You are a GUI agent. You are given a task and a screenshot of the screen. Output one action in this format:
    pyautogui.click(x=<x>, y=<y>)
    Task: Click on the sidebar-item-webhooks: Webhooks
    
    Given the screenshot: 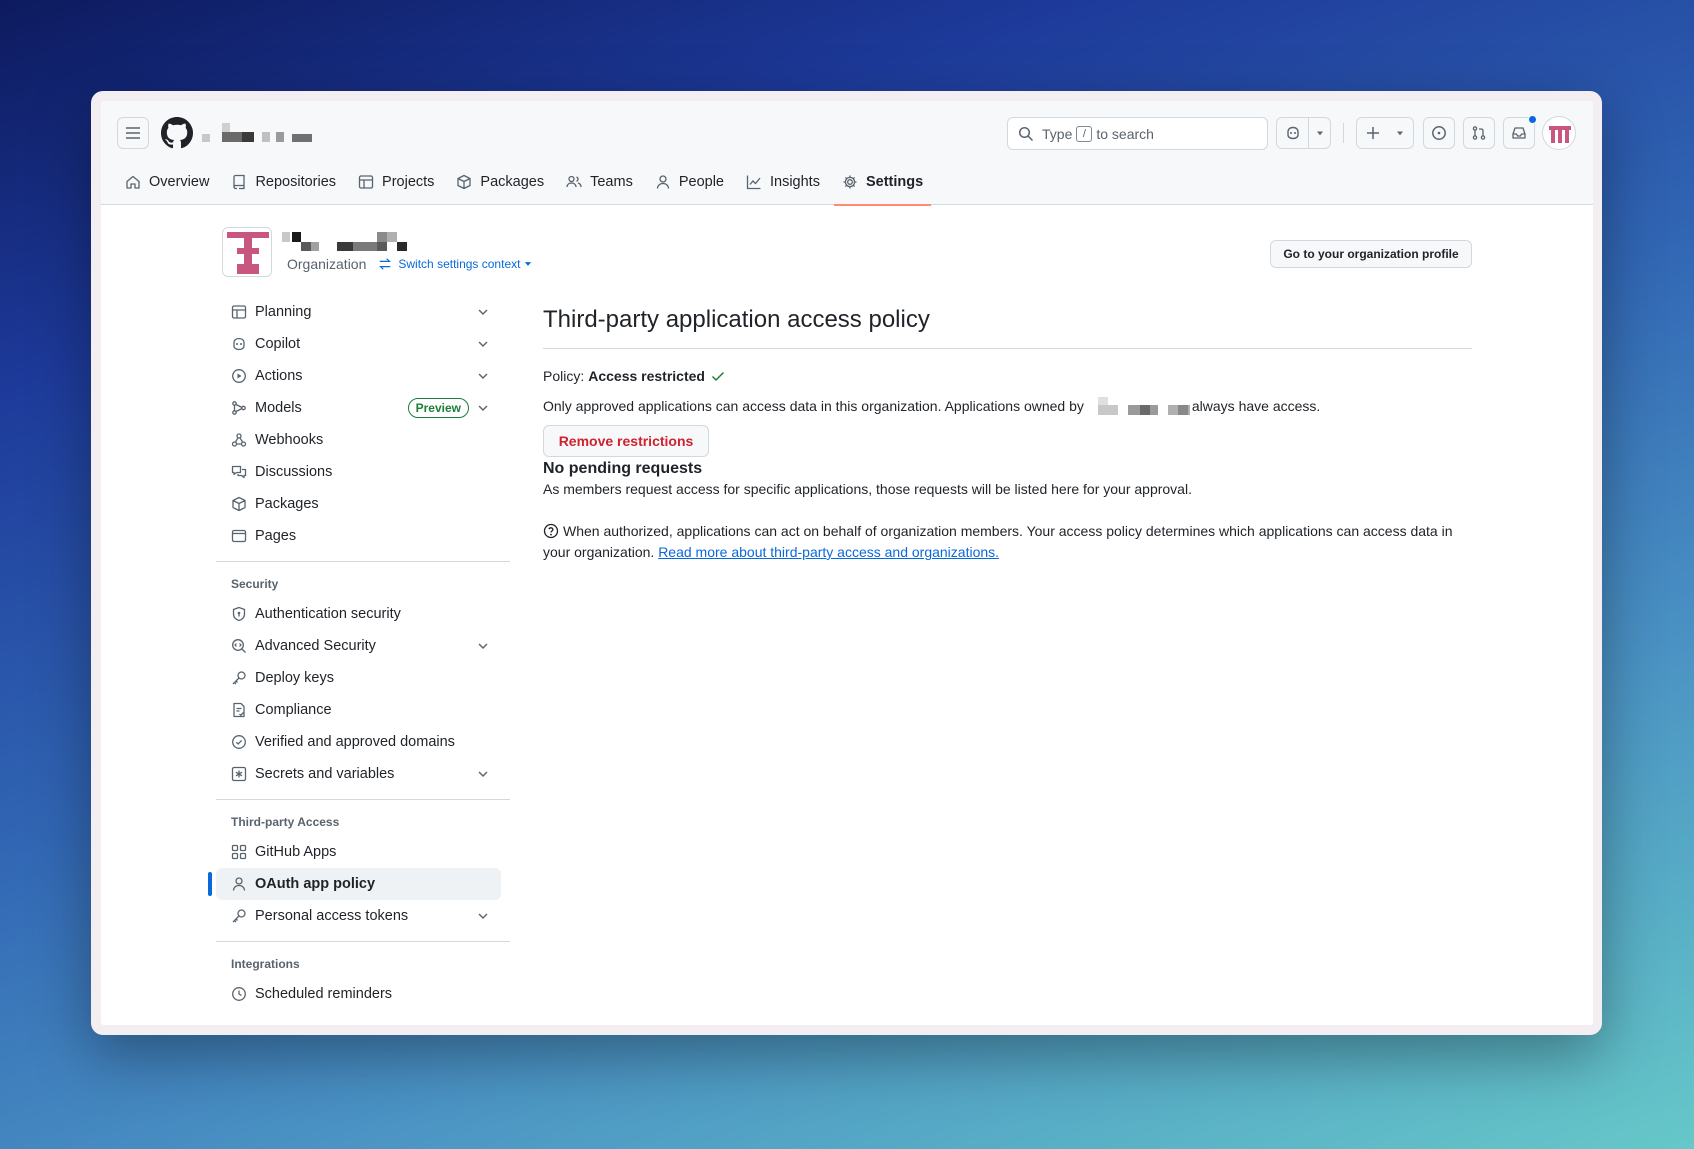 What is the action you would take?
    pyautogui.click(x=358, y=440)
    